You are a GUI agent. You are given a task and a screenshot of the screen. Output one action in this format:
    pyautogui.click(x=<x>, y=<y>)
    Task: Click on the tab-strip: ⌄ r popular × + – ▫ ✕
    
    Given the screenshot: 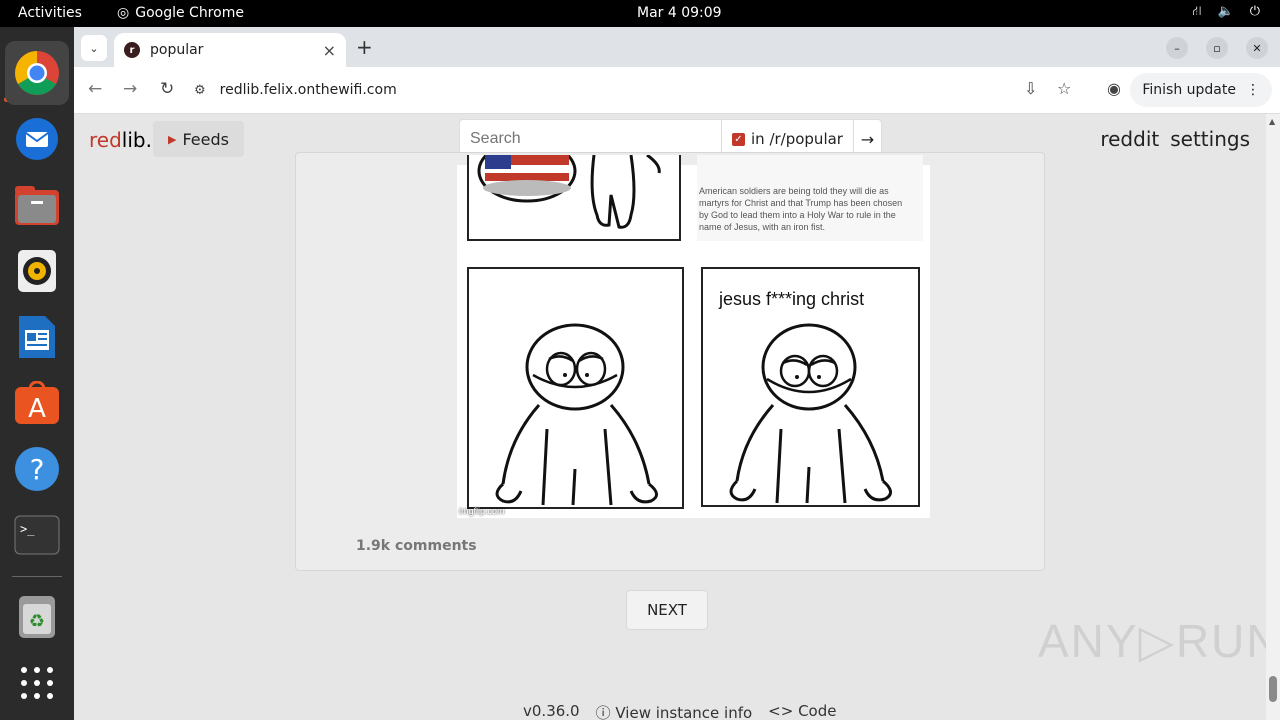 What is the action you would take?
    pyautogui.click(x=677, y=47)
    